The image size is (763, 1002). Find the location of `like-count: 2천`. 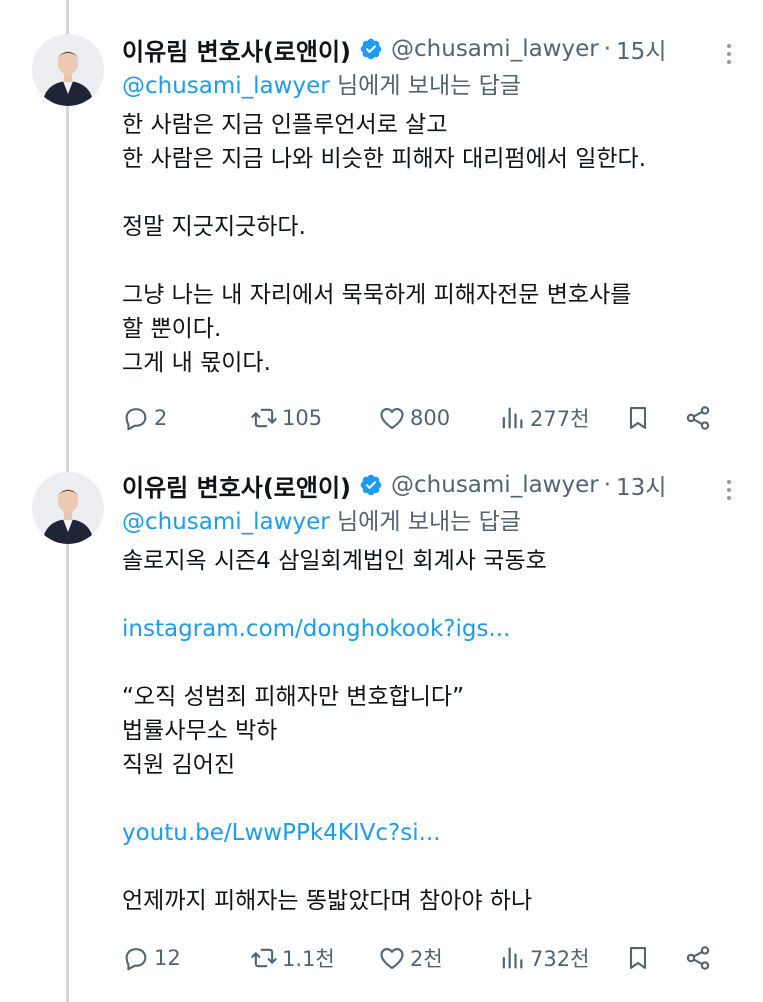

like-count: 2천 is located at coordinates (426, 959).